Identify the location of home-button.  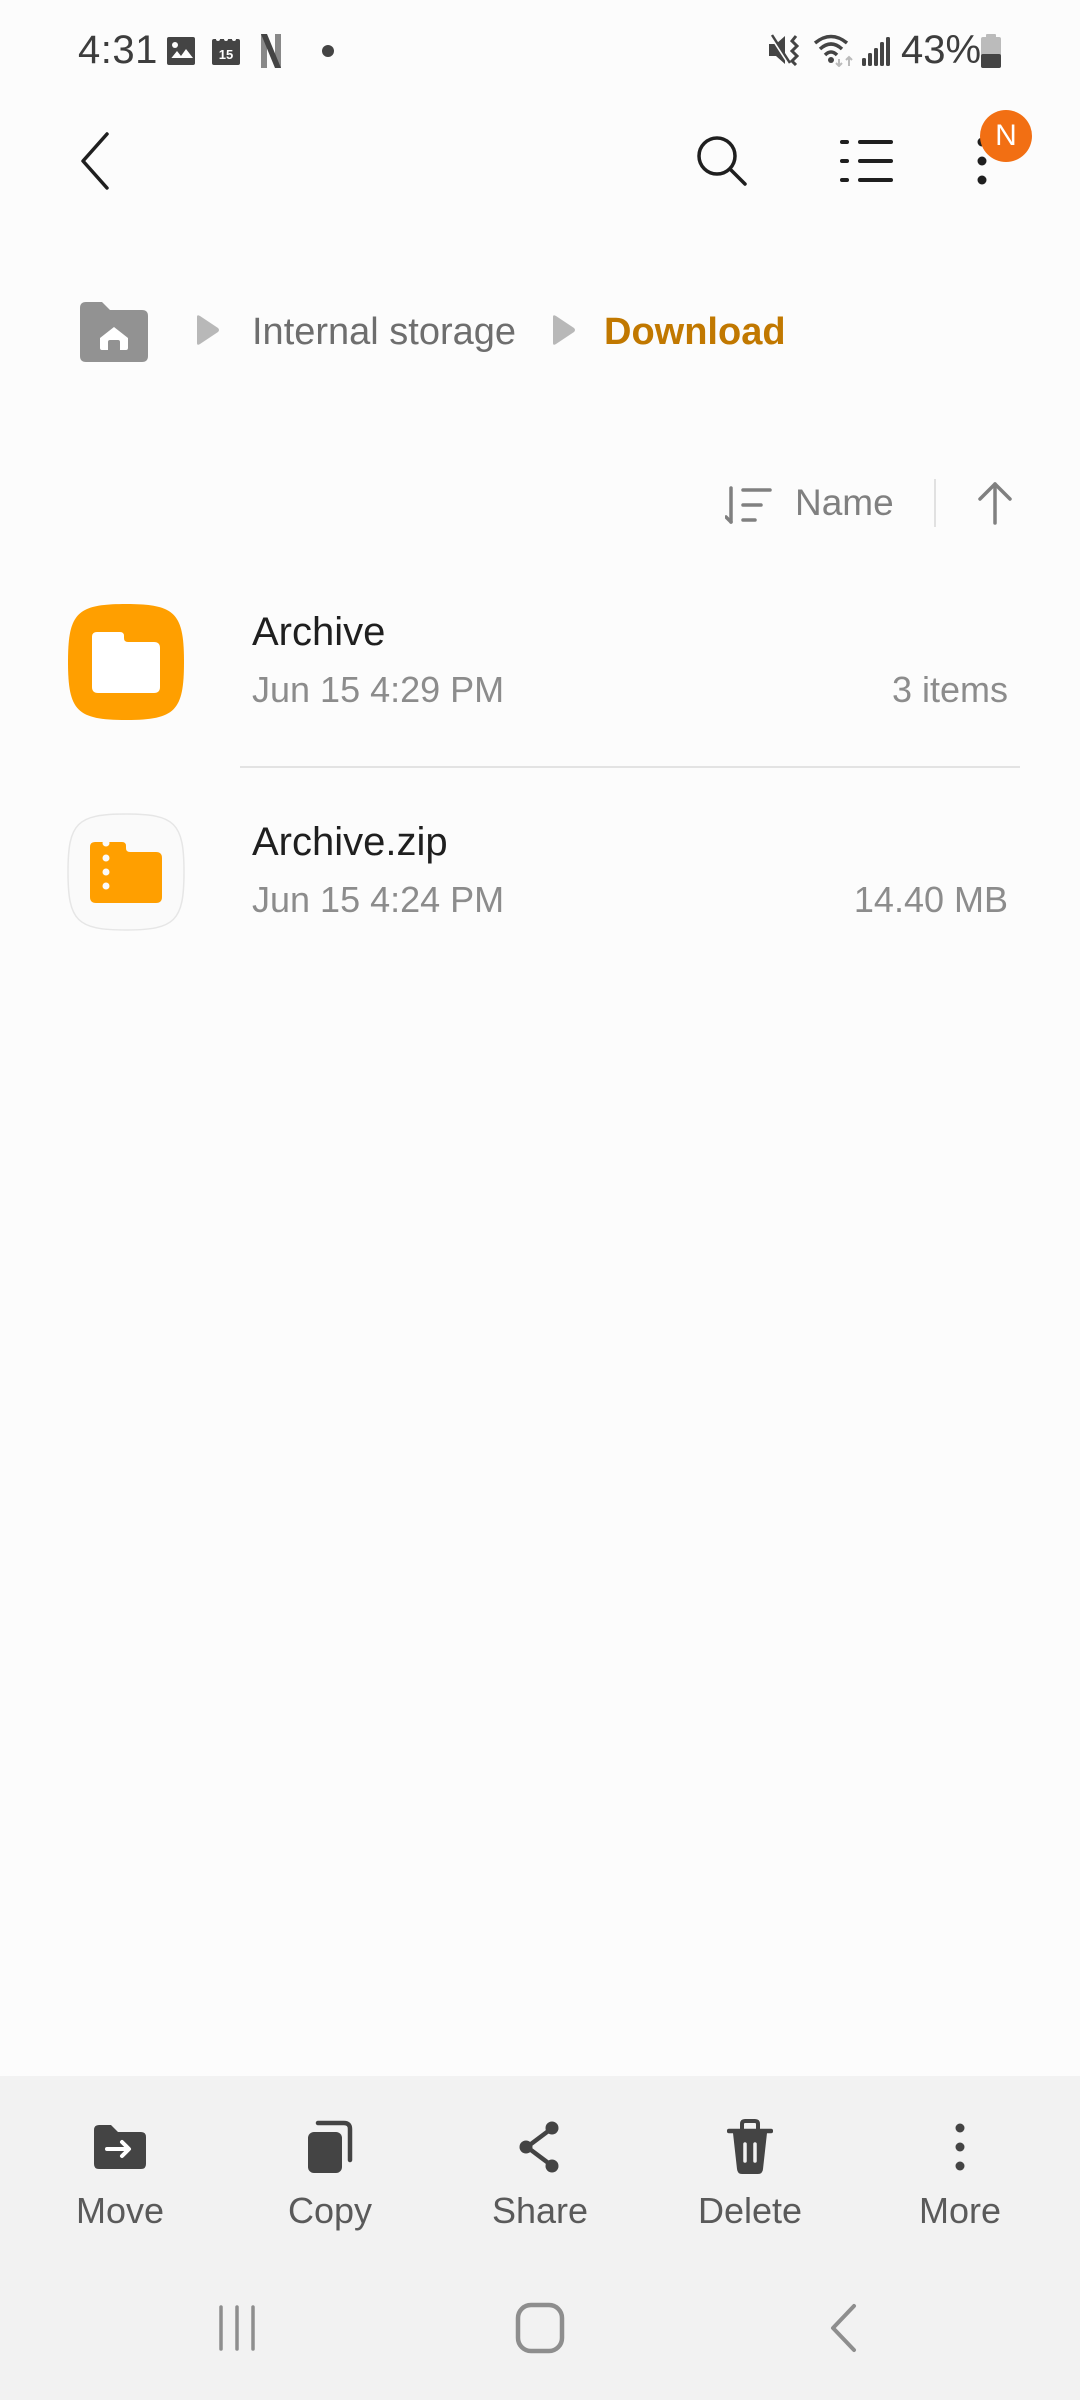
(540, 2330).